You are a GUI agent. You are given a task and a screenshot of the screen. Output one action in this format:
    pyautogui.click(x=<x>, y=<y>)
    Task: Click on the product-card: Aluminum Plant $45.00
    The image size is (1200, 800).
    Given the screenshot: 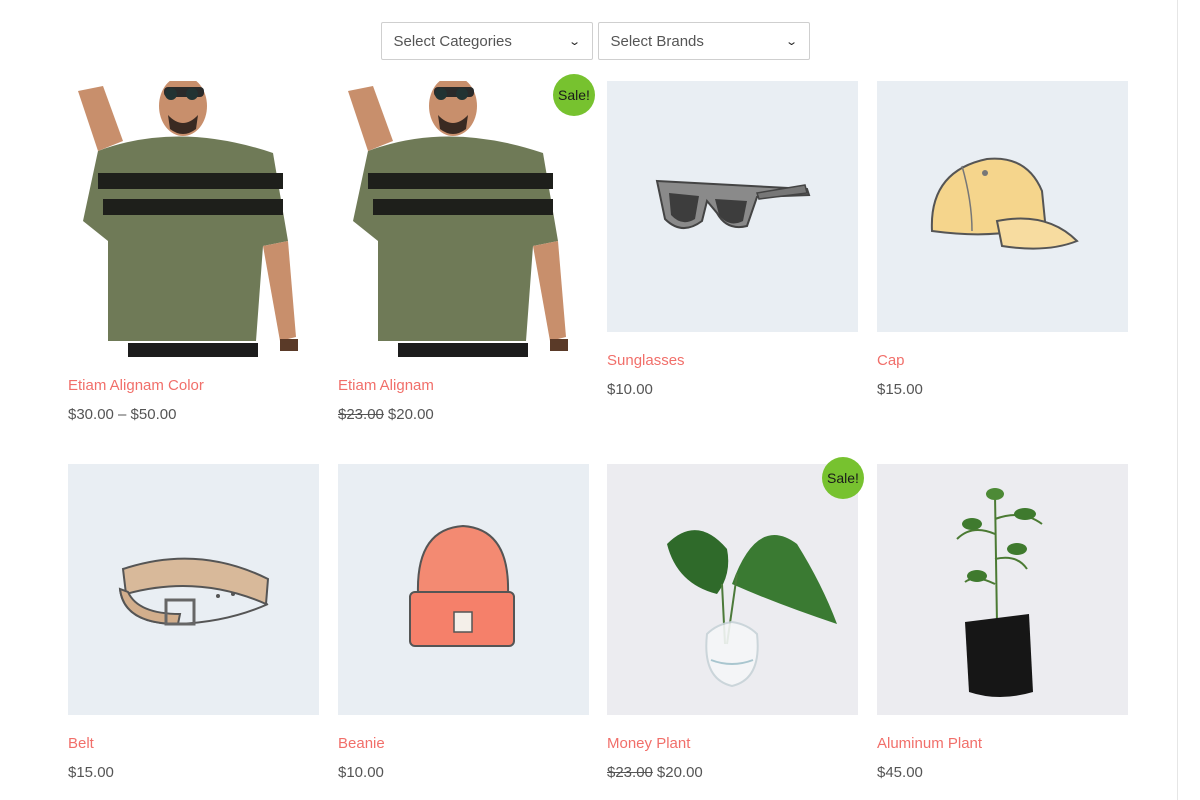 What is the action you would take?
    pyautogui.click(x=1002, y=622)
    